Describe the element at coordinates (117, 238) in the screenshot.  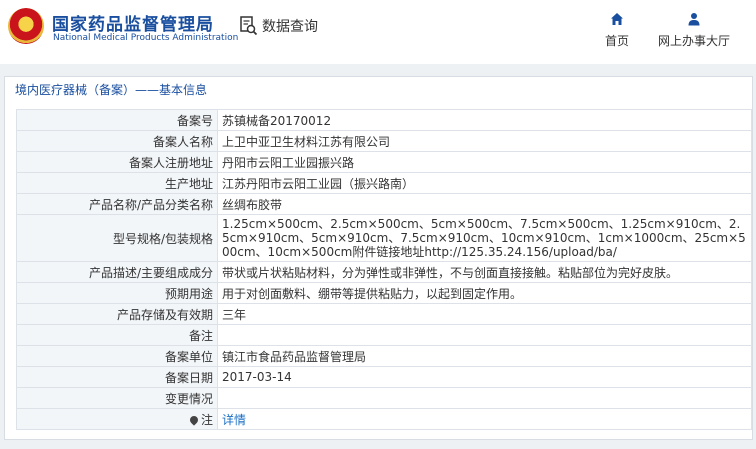
I see `row-label: 型号规格/包装规格` at that location.